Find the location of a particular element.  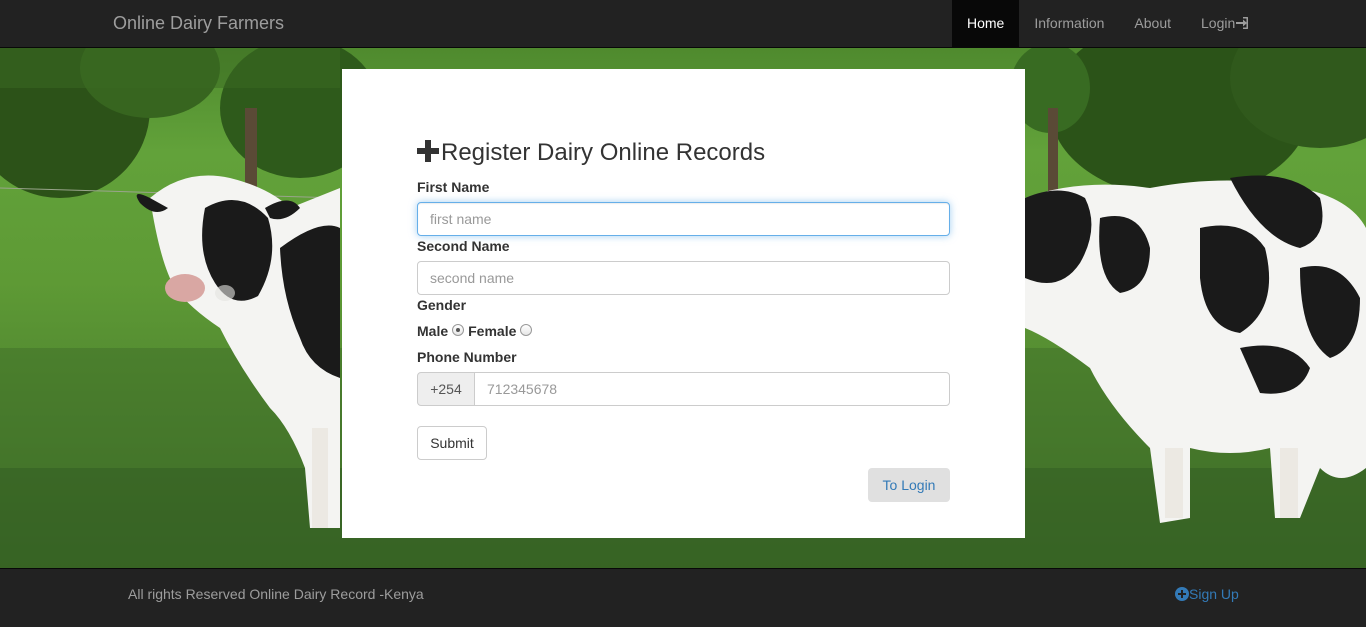

plus-circle-icon is located at coordinates (1182, 594).